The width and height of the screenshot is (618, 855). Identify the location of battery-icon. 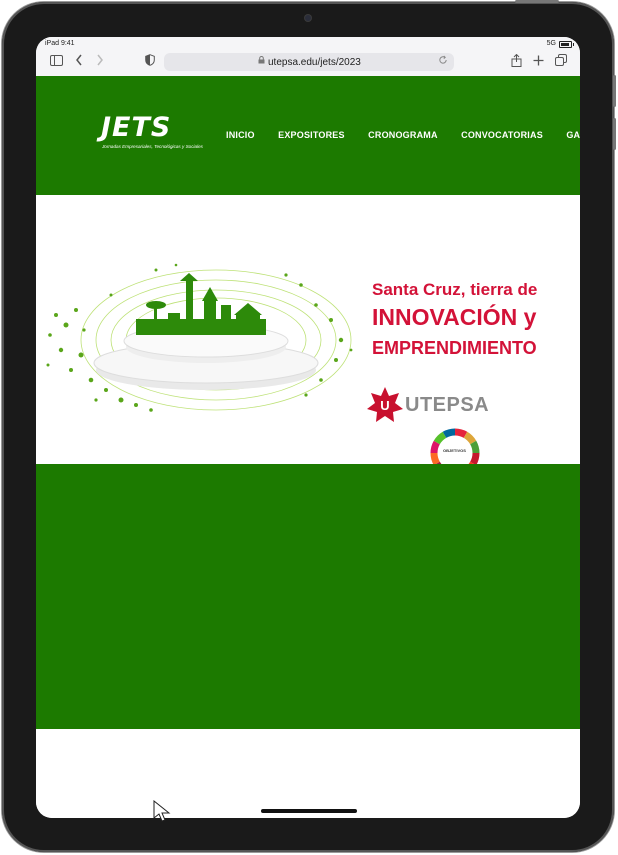
(566, 44).